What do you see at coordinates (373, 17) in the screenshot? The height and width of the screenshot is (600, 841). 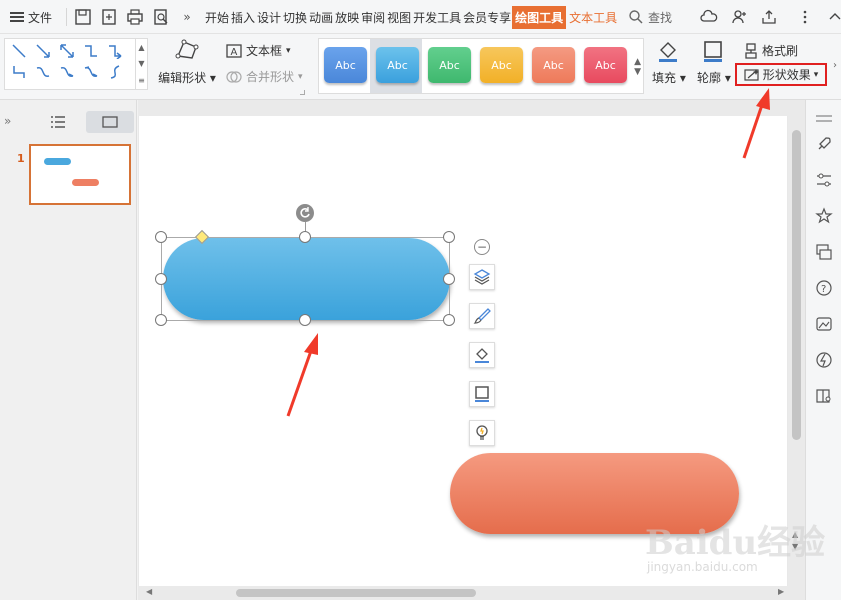 I see `tab-review: 审阅` at bounding box center [373, 17].